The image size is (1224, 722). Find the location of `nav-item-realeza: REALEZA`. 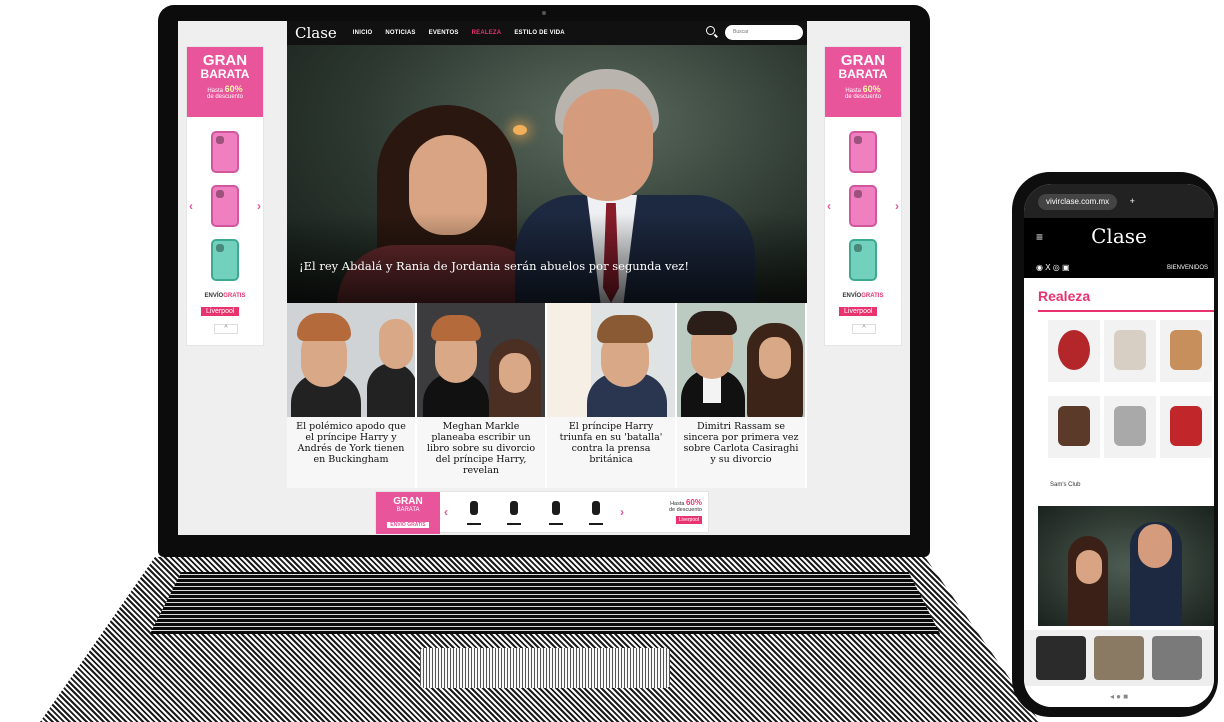

nav-item-realeza: REALEZA is located at coordinates (487, 33).